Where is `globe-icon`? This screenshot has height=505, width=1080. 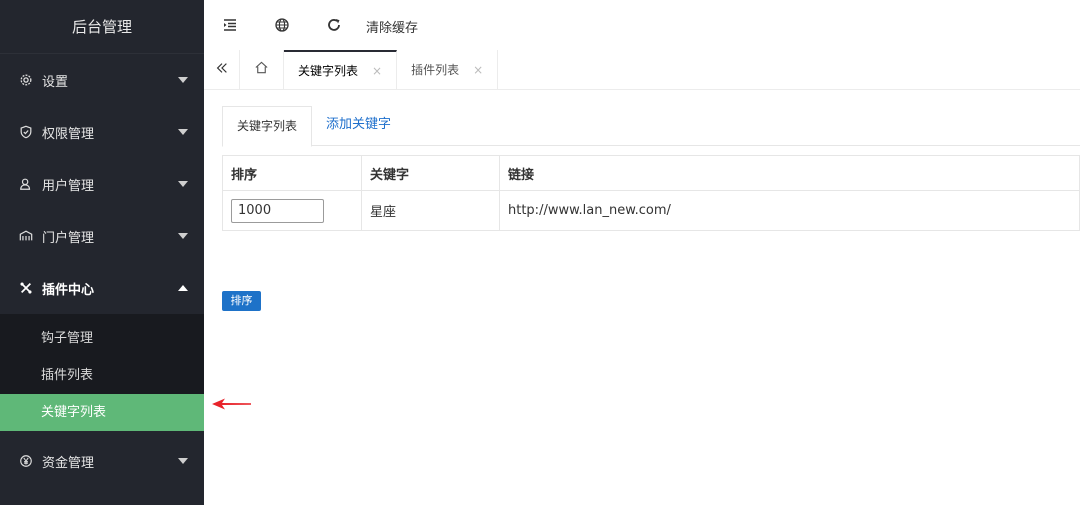 globe-icon is located at coordinates (282, 27).